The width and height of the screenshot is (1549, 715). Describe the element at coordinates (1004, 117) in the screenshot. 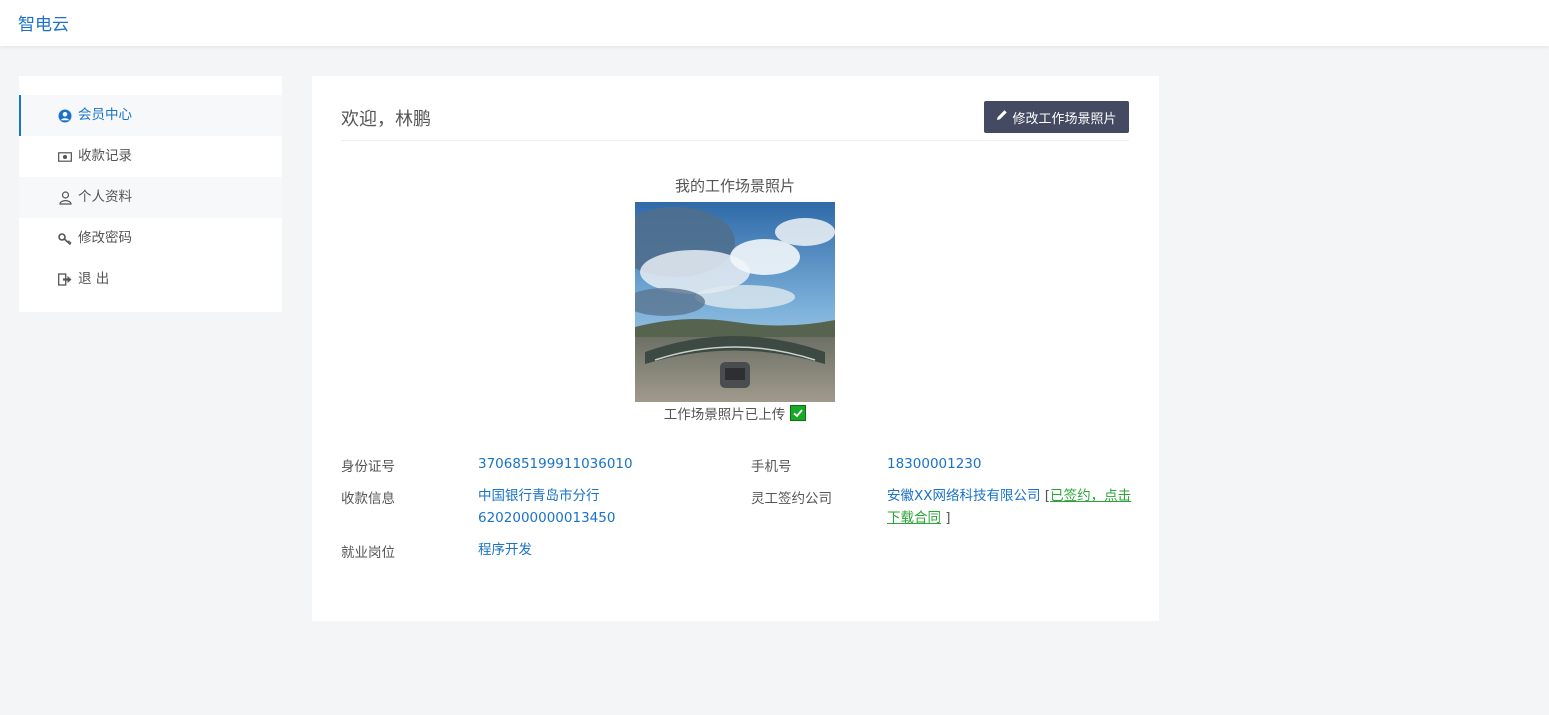

I see `pencil-icon` at that location.